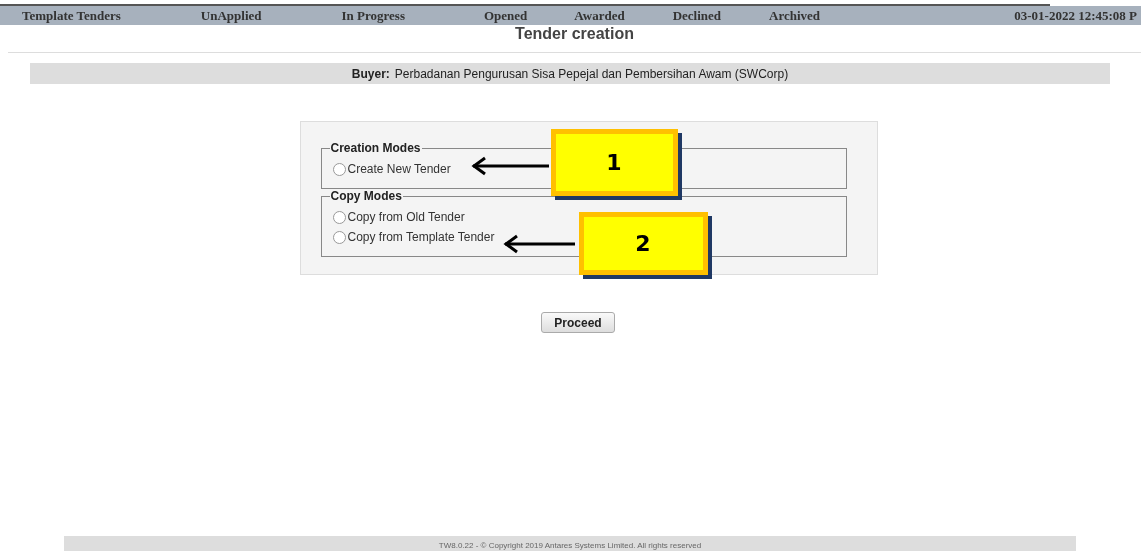 The height and width of the screenshot is (551, 1141). Describe the element at coordinates (71, 15) in the screenshot. I see `nav-tab: Template Tenders` at that location.